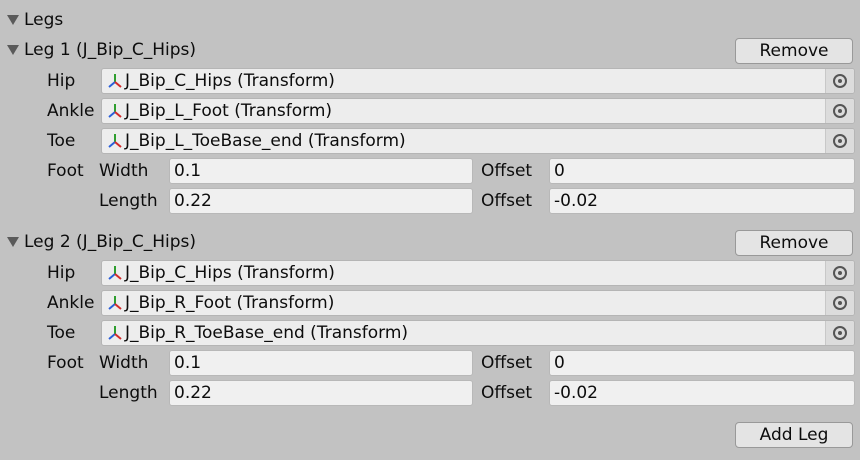  I want to click on leg-1-hip-field: J_Bip_C_Hips (Transform), so click(478, 81).